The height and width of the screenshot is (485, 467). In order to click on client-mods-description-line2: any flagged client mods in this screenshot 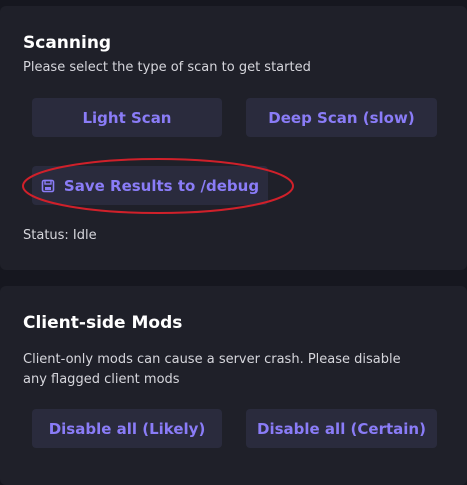, I will do `click(101, 379)`.